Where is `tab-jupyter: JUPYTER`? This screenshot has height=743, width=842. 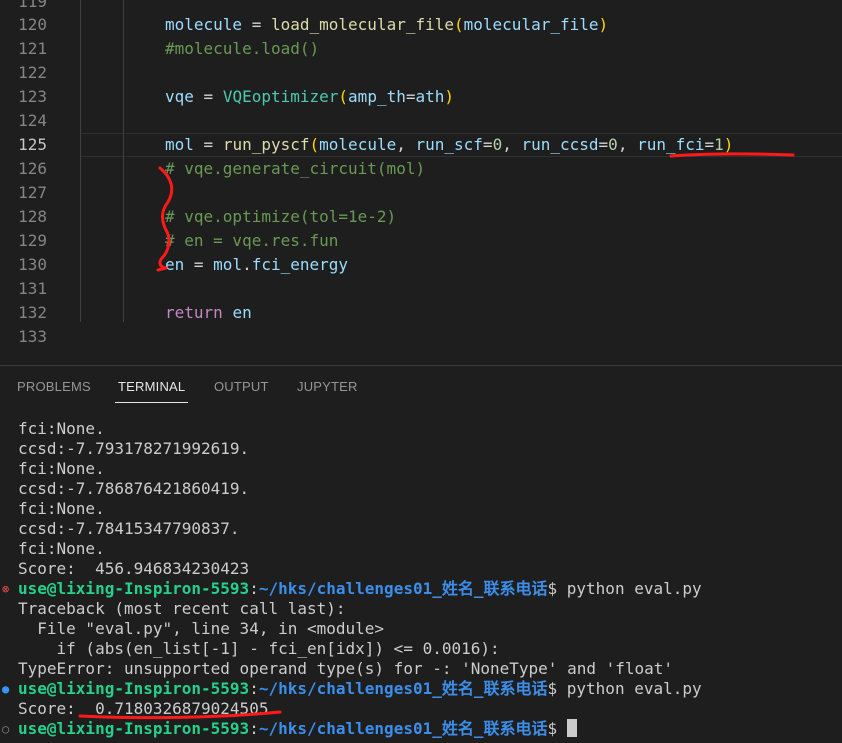
tab-jupyter: JUPYTER is located at coordinates (327, 387).